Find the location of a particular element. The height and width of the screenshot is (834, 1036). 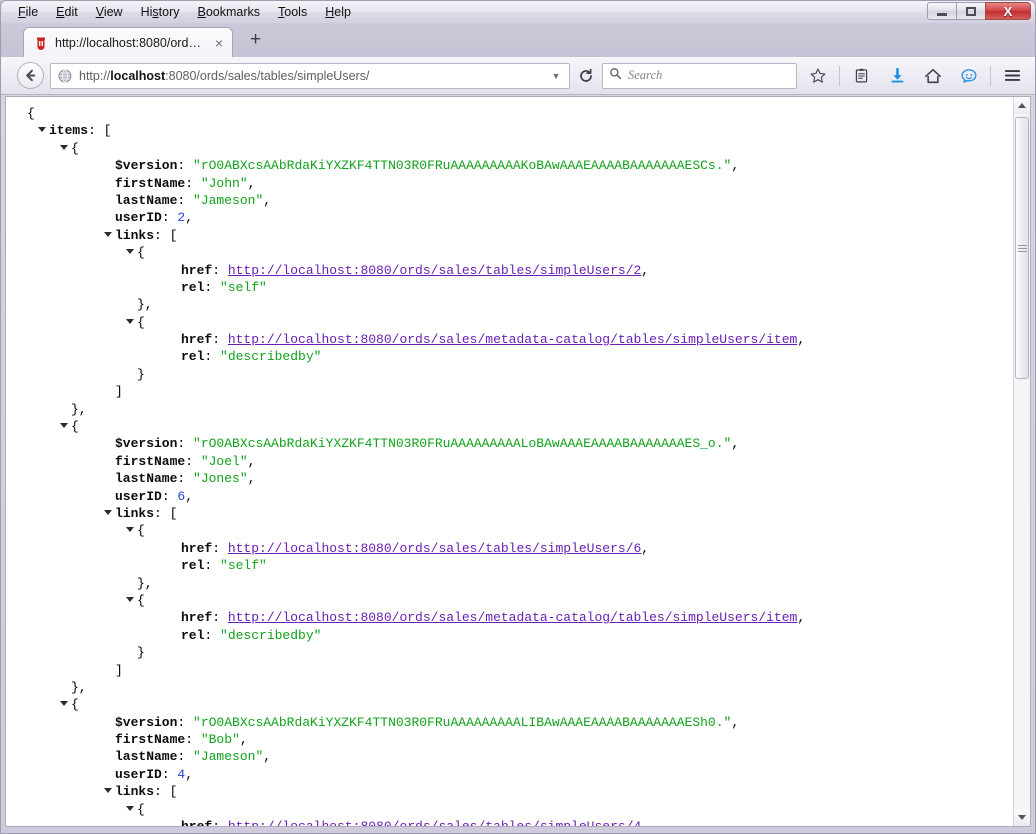

close-button: X is located at coordinates (1008, 11).